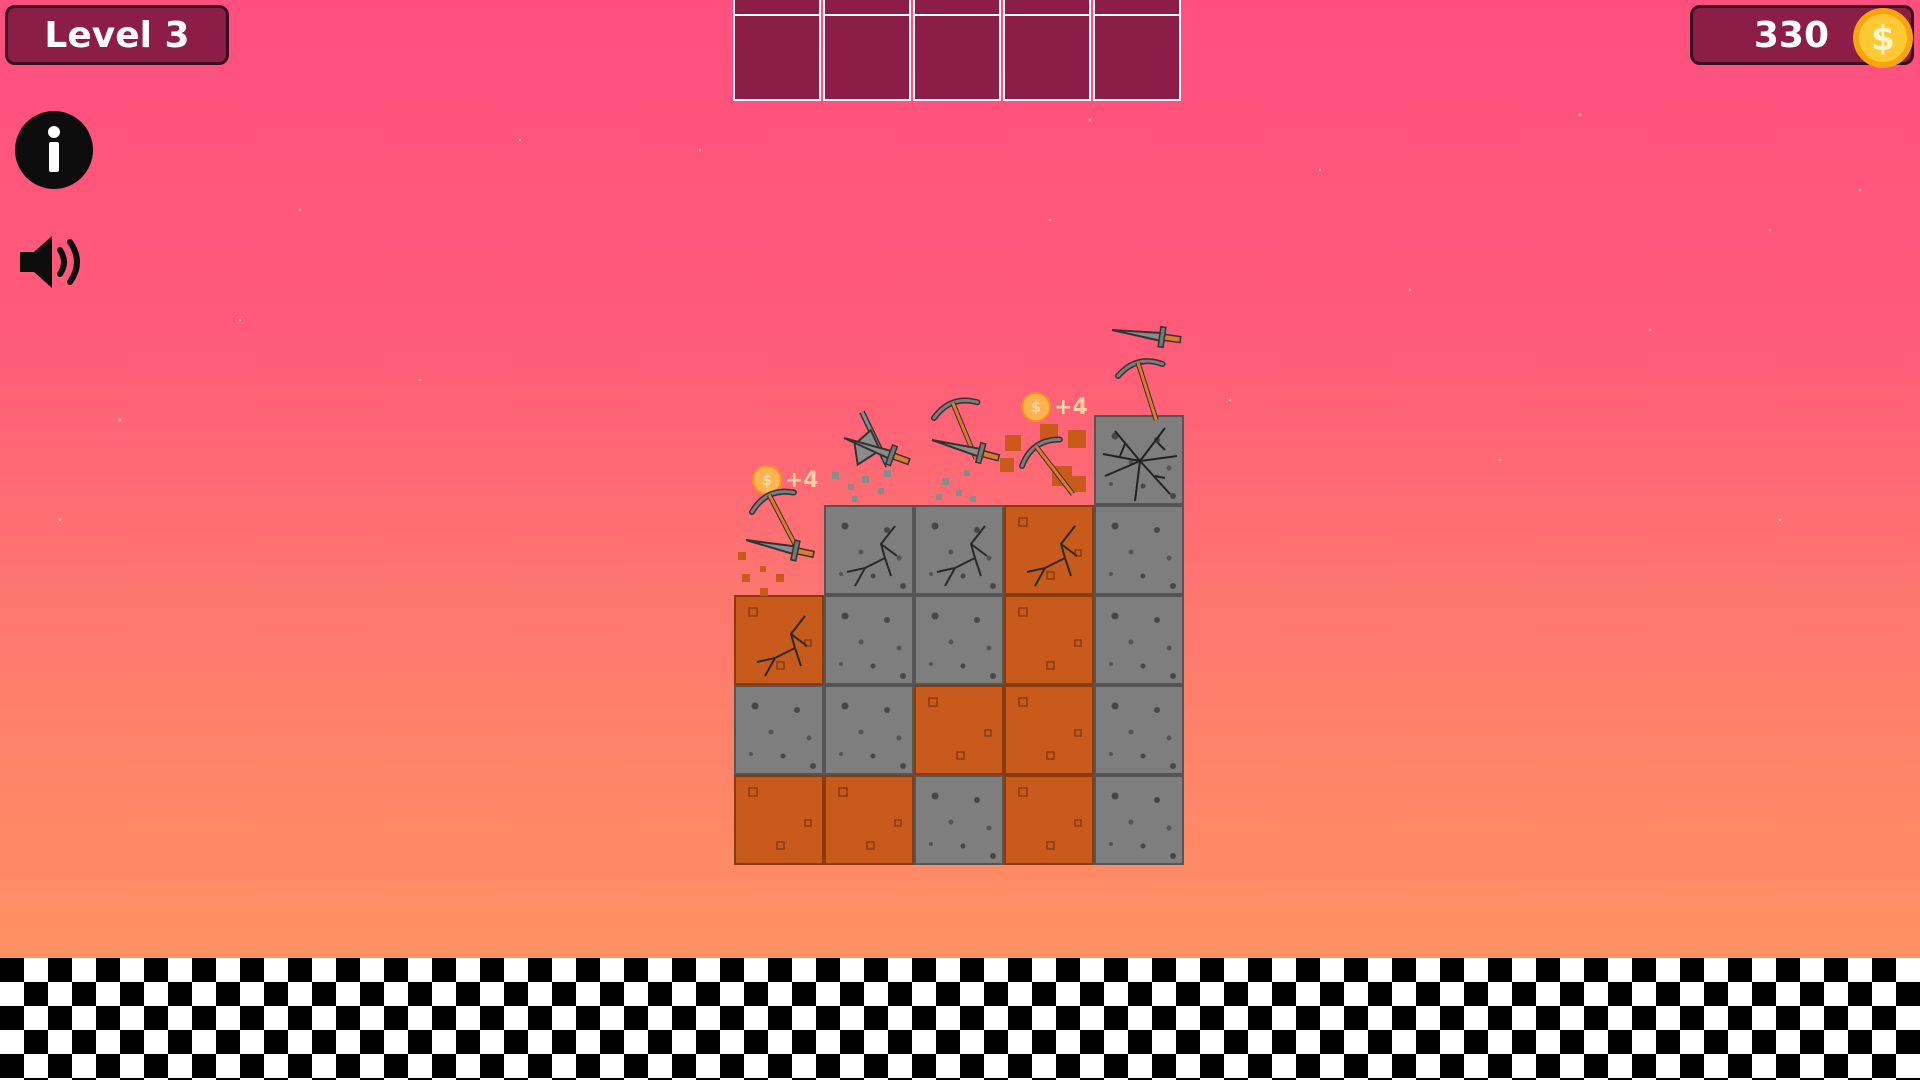 This screenshot has width=1920, height=1080. What do you see at coordinates (960, 1019) in the screenshot?
I see `checkered-floor` at bounding box center [960, 1019].